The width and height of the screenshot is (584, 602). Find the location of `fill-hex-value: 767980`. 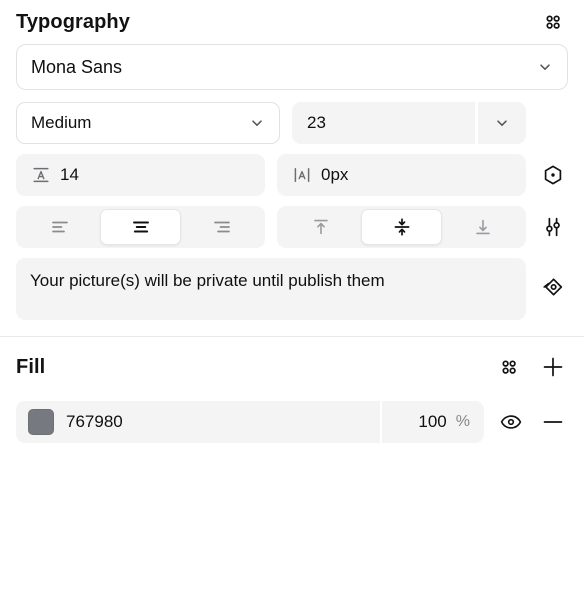

fill-hex-value: 767980 is located at coordinates (94, 421).